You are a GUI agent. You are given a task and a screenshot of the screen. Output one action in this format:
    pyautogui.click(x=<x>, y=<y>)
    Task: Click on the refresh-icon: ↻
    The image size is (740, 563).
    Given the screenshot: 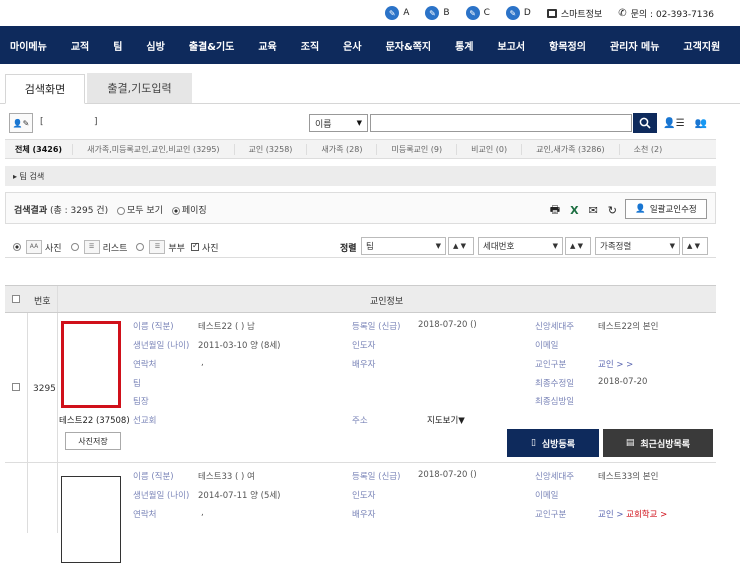 What is the action you would take?
    pyautogui.click(x=612, y=210)
    